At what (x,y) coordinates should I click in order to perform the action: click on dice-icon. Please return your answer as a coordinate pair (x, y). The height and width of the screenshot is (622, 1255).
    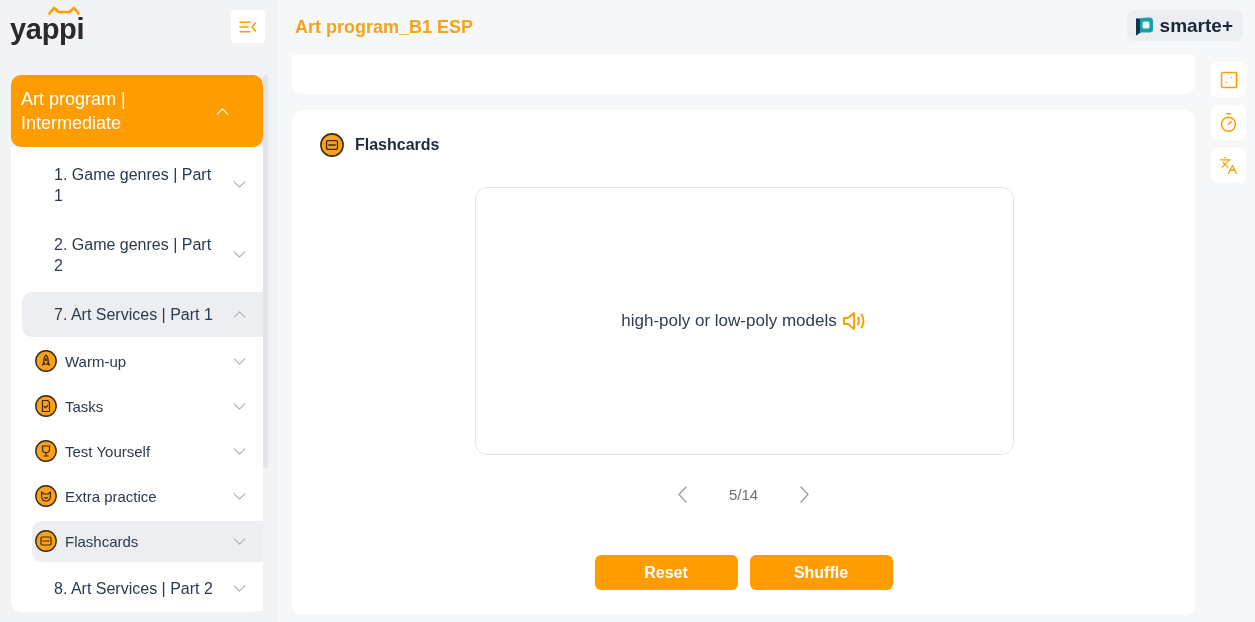
    Looking at the image, I should click on (1228, 79).